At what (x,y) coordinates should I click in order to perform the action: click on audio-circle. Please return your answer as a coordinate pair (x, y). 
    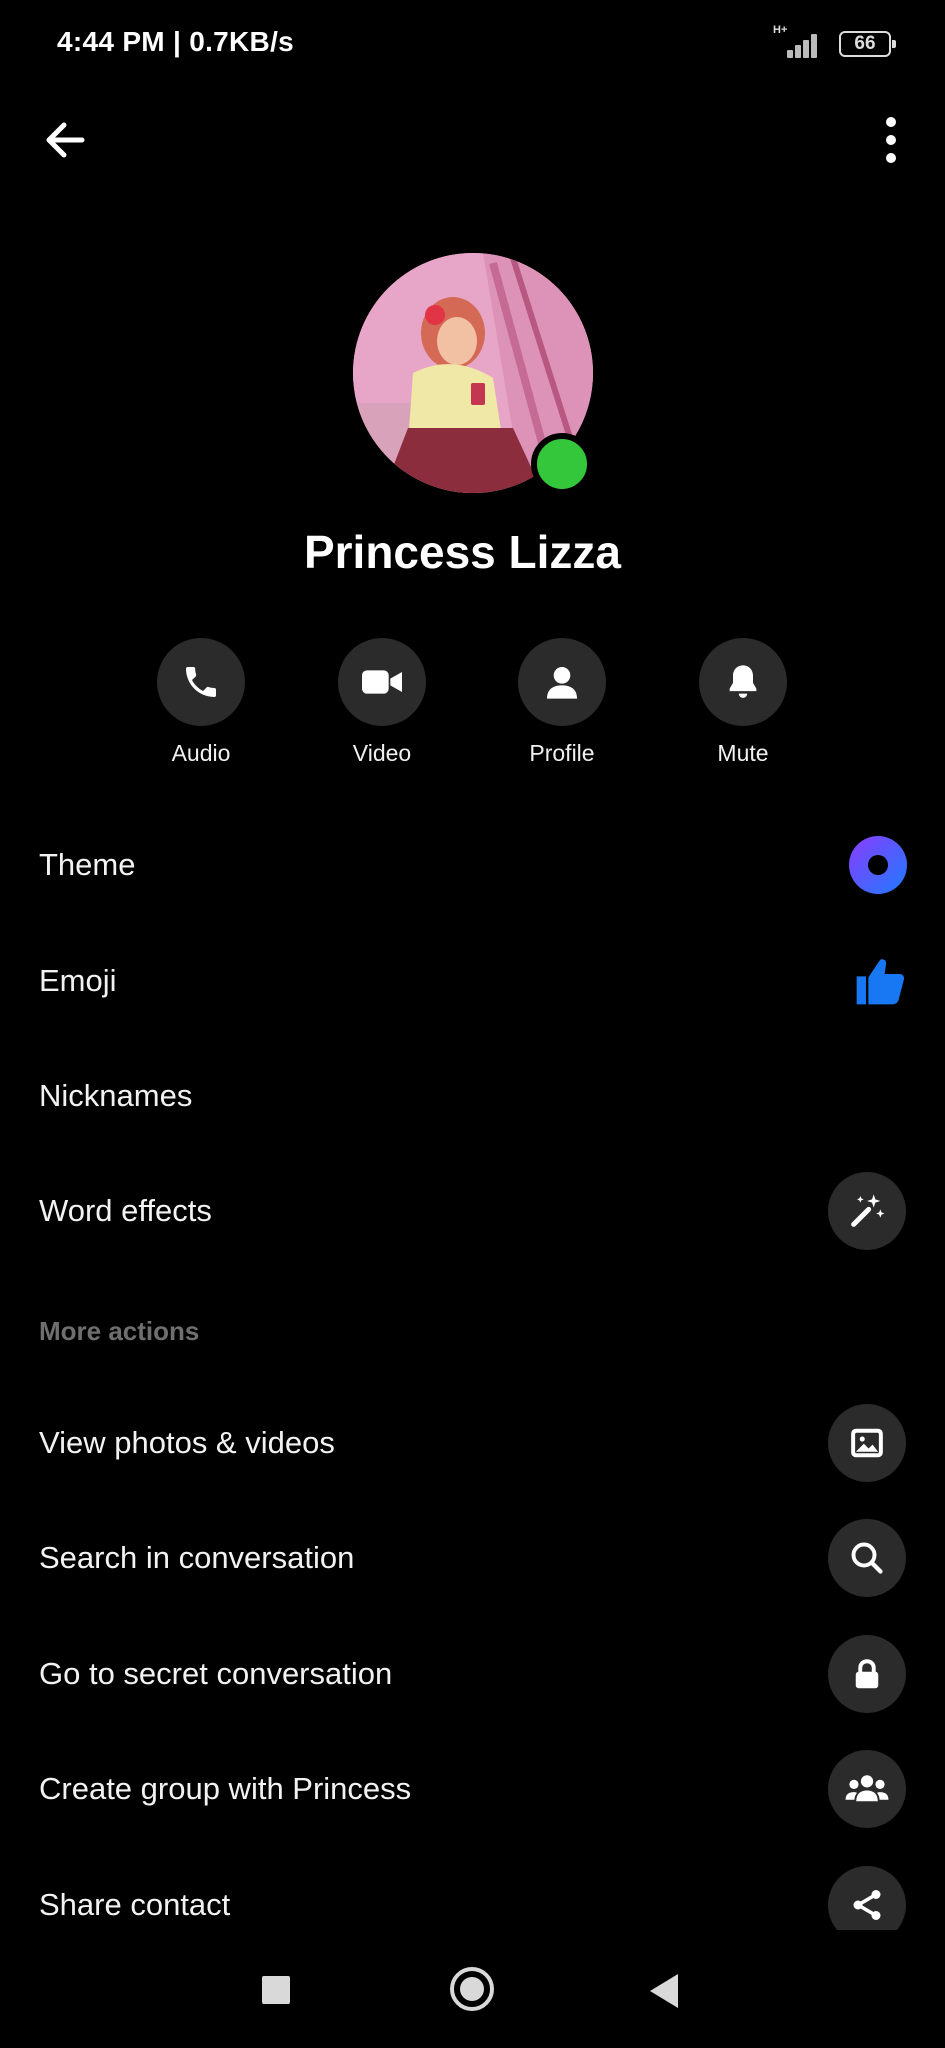
    Looking at the image, I should click on (201, 682).